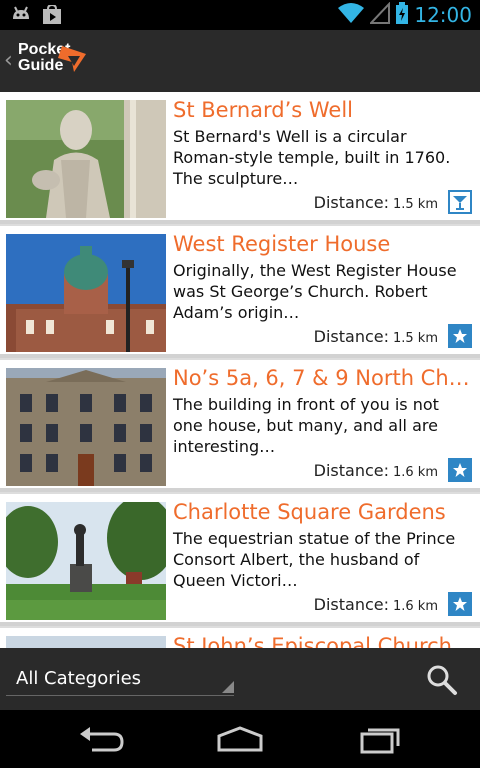 Image resolution: width=480 pixels, height=768 pixels. Describe the element at coordinates (21, 17) in the screenshot. I see `android-debug-icon` at that location.